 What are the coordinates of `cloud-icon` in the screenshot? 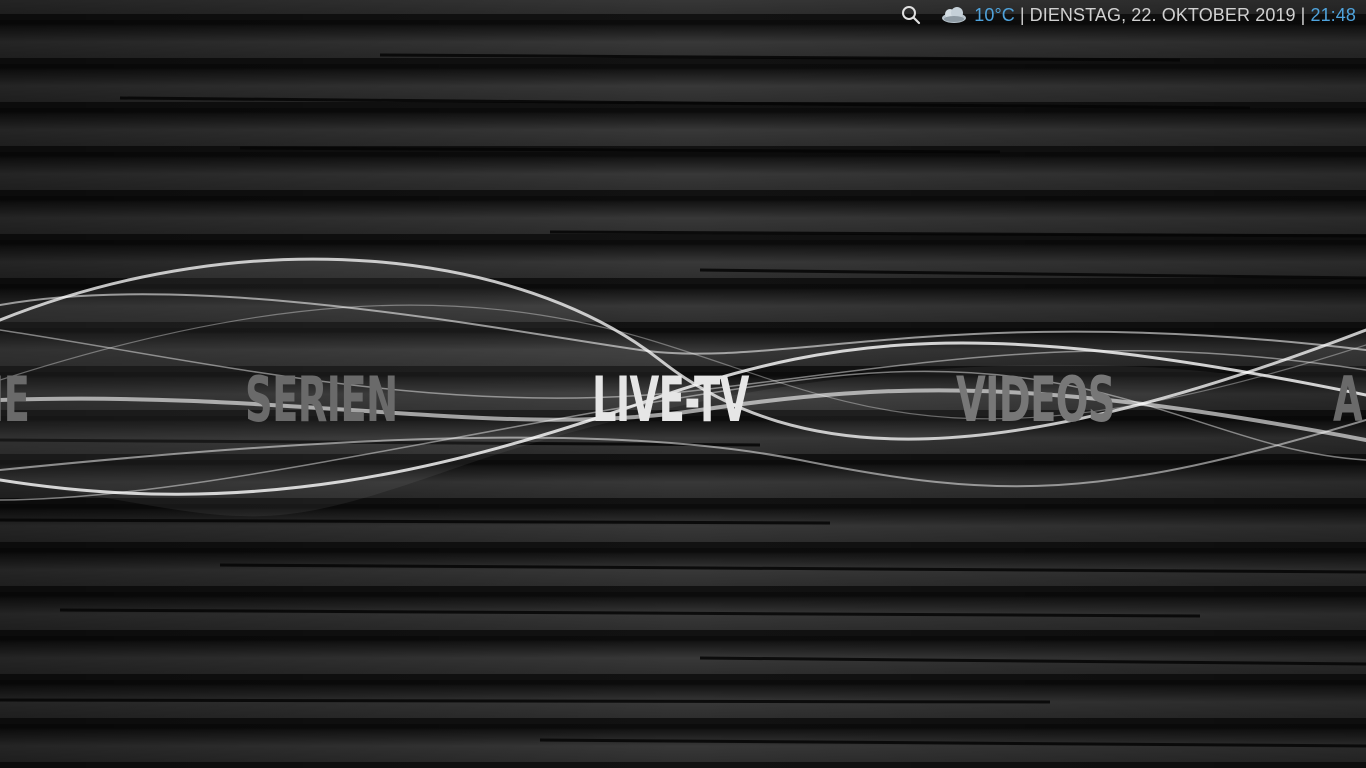 It's located at (954, 15).